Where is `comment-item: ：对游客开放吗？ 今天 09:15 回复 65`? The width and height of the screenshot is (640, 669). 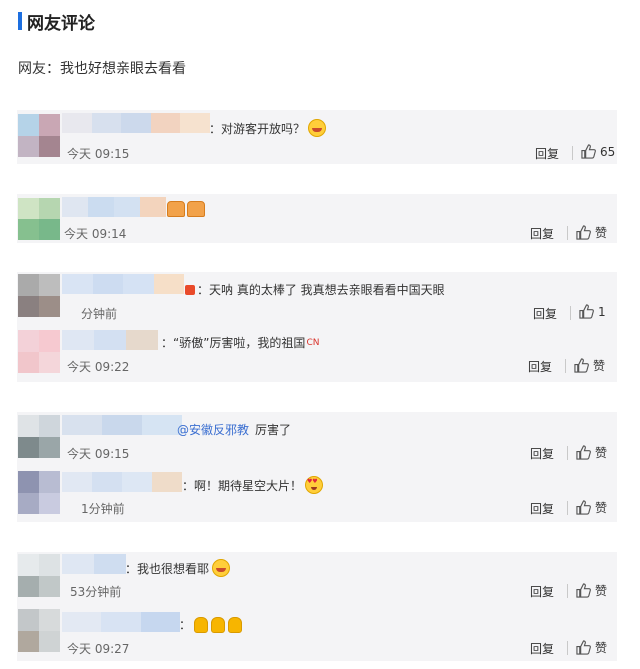
comment-item: ：对游客开放吗？ 今天 09:15 回复 65 is located at coordinates (317, 137).